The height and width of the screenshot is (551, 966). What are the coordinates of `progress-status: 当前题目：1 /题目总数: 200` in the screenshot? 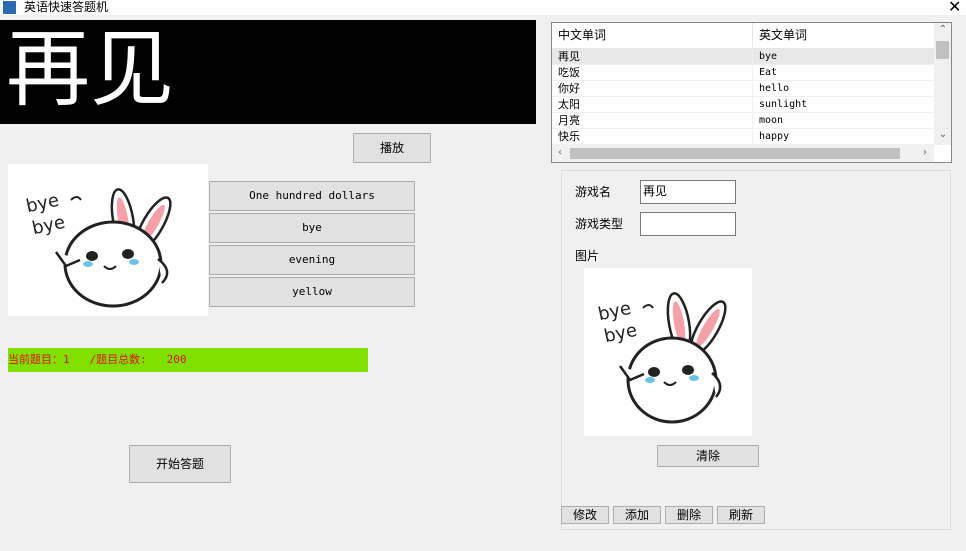 It's located at (188, 360).